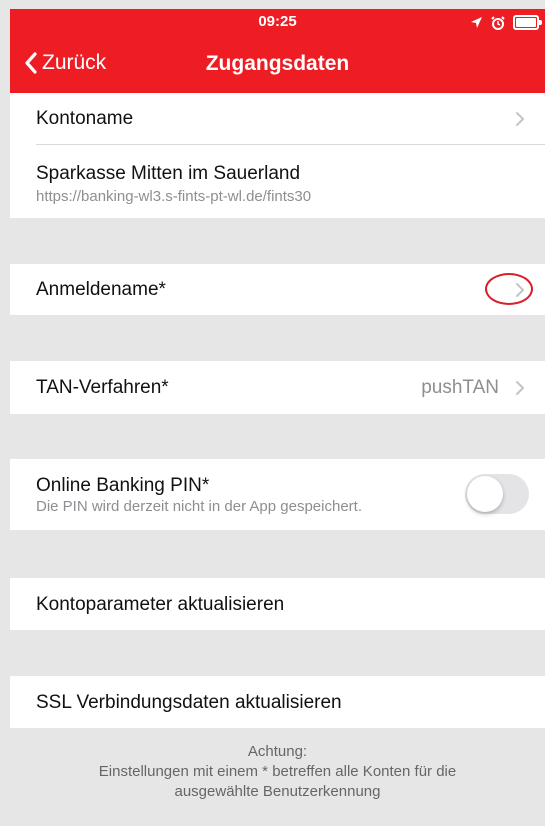 The width and height of the screenshot is (545, 826). What do you see at coordinates (160, 604) in the screenshot?
I see `kontoparameter-label: Kontoparameter aktualisieren` at bounding box center [160, 604].